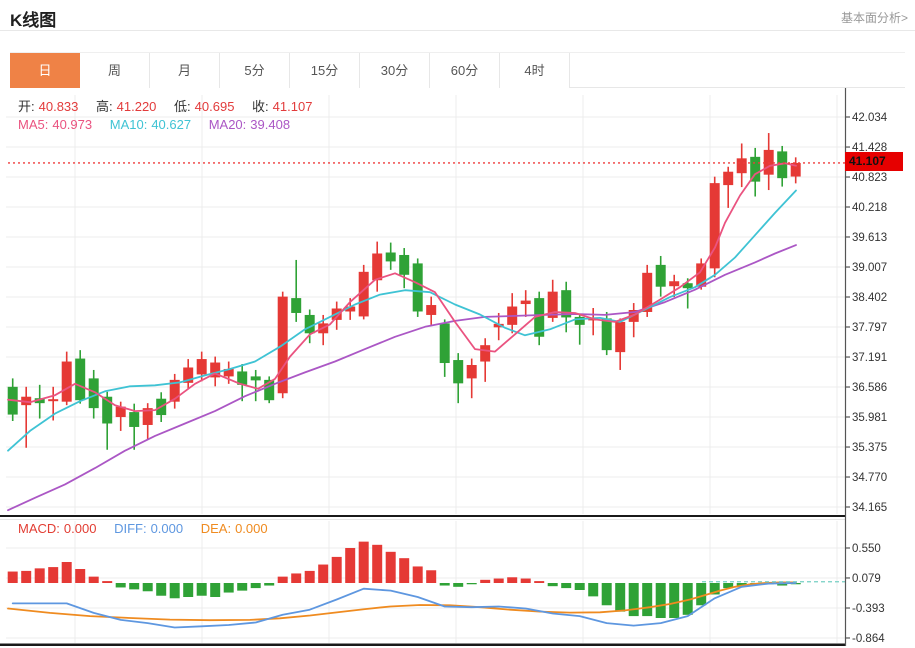 The image size is (915, 648). Describe the element at coordinates (39, 528) in the screenshot. I see `macd-label: MACD:` at that location.